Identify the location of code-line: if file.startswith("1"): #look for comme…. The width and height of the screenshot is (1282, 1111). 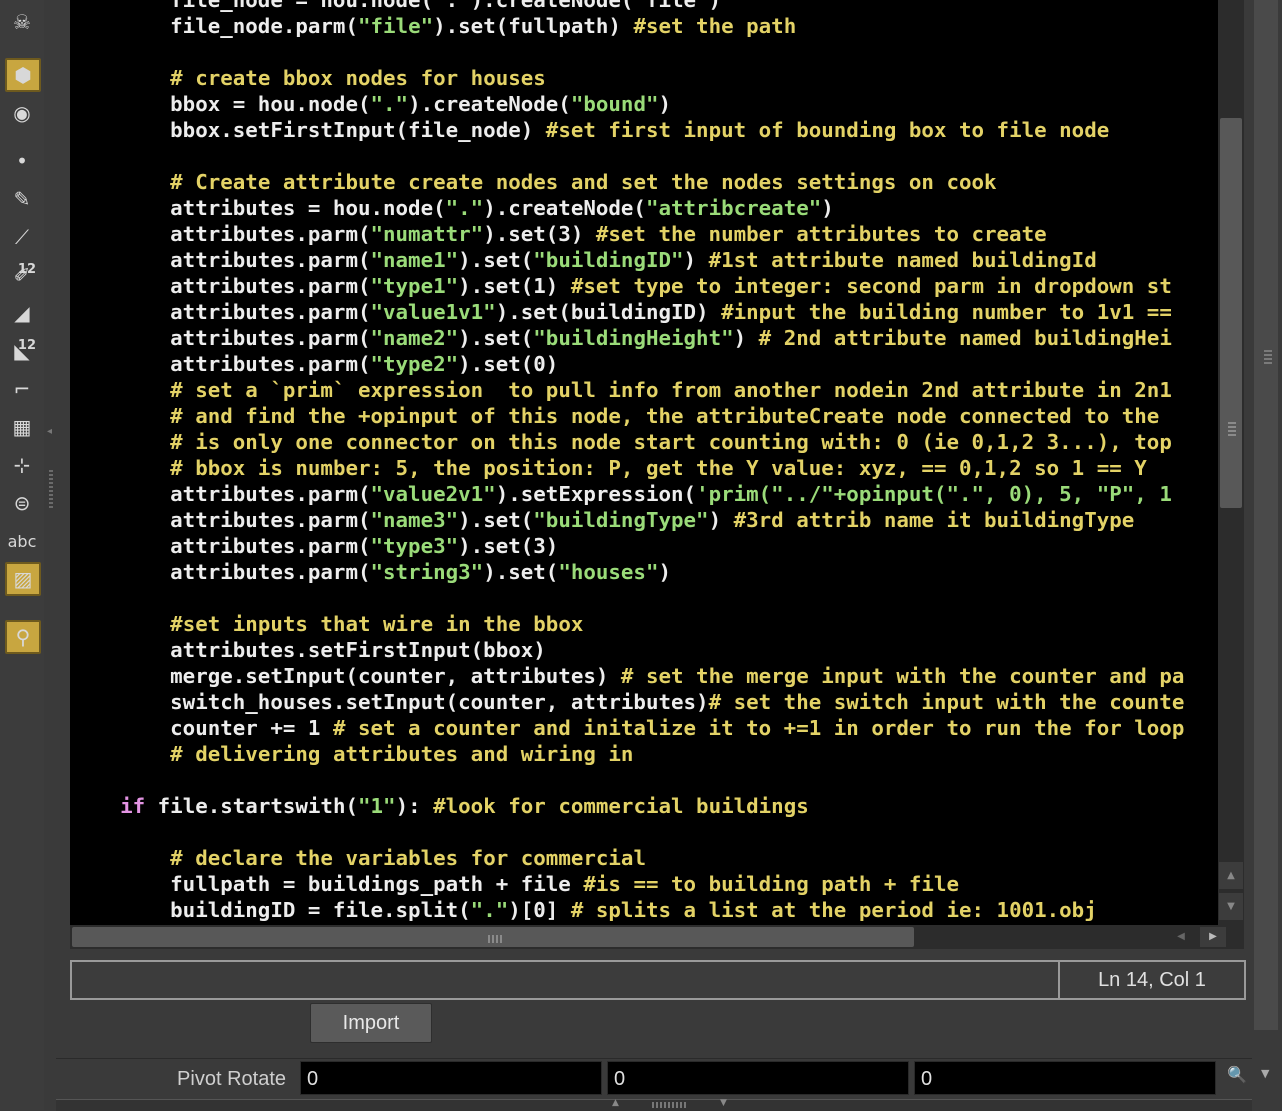
(627, 806).